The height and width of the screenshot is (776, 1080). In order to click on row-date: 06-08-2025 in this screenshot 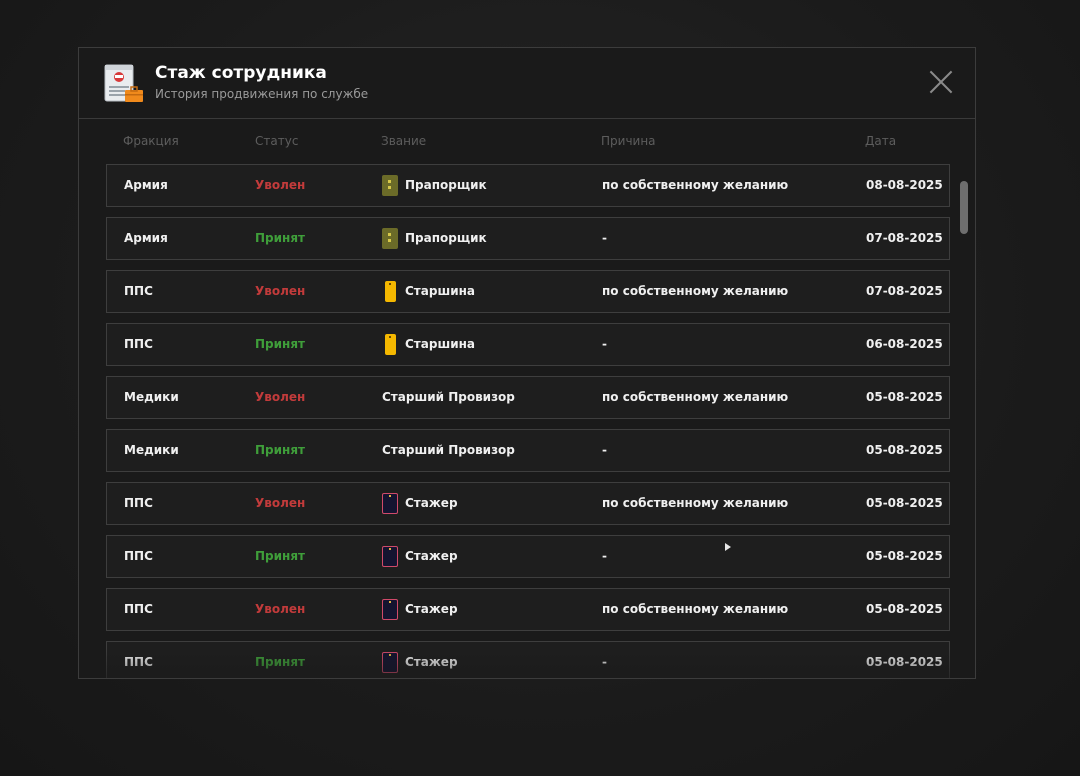, I will do `click(904, 344)`.